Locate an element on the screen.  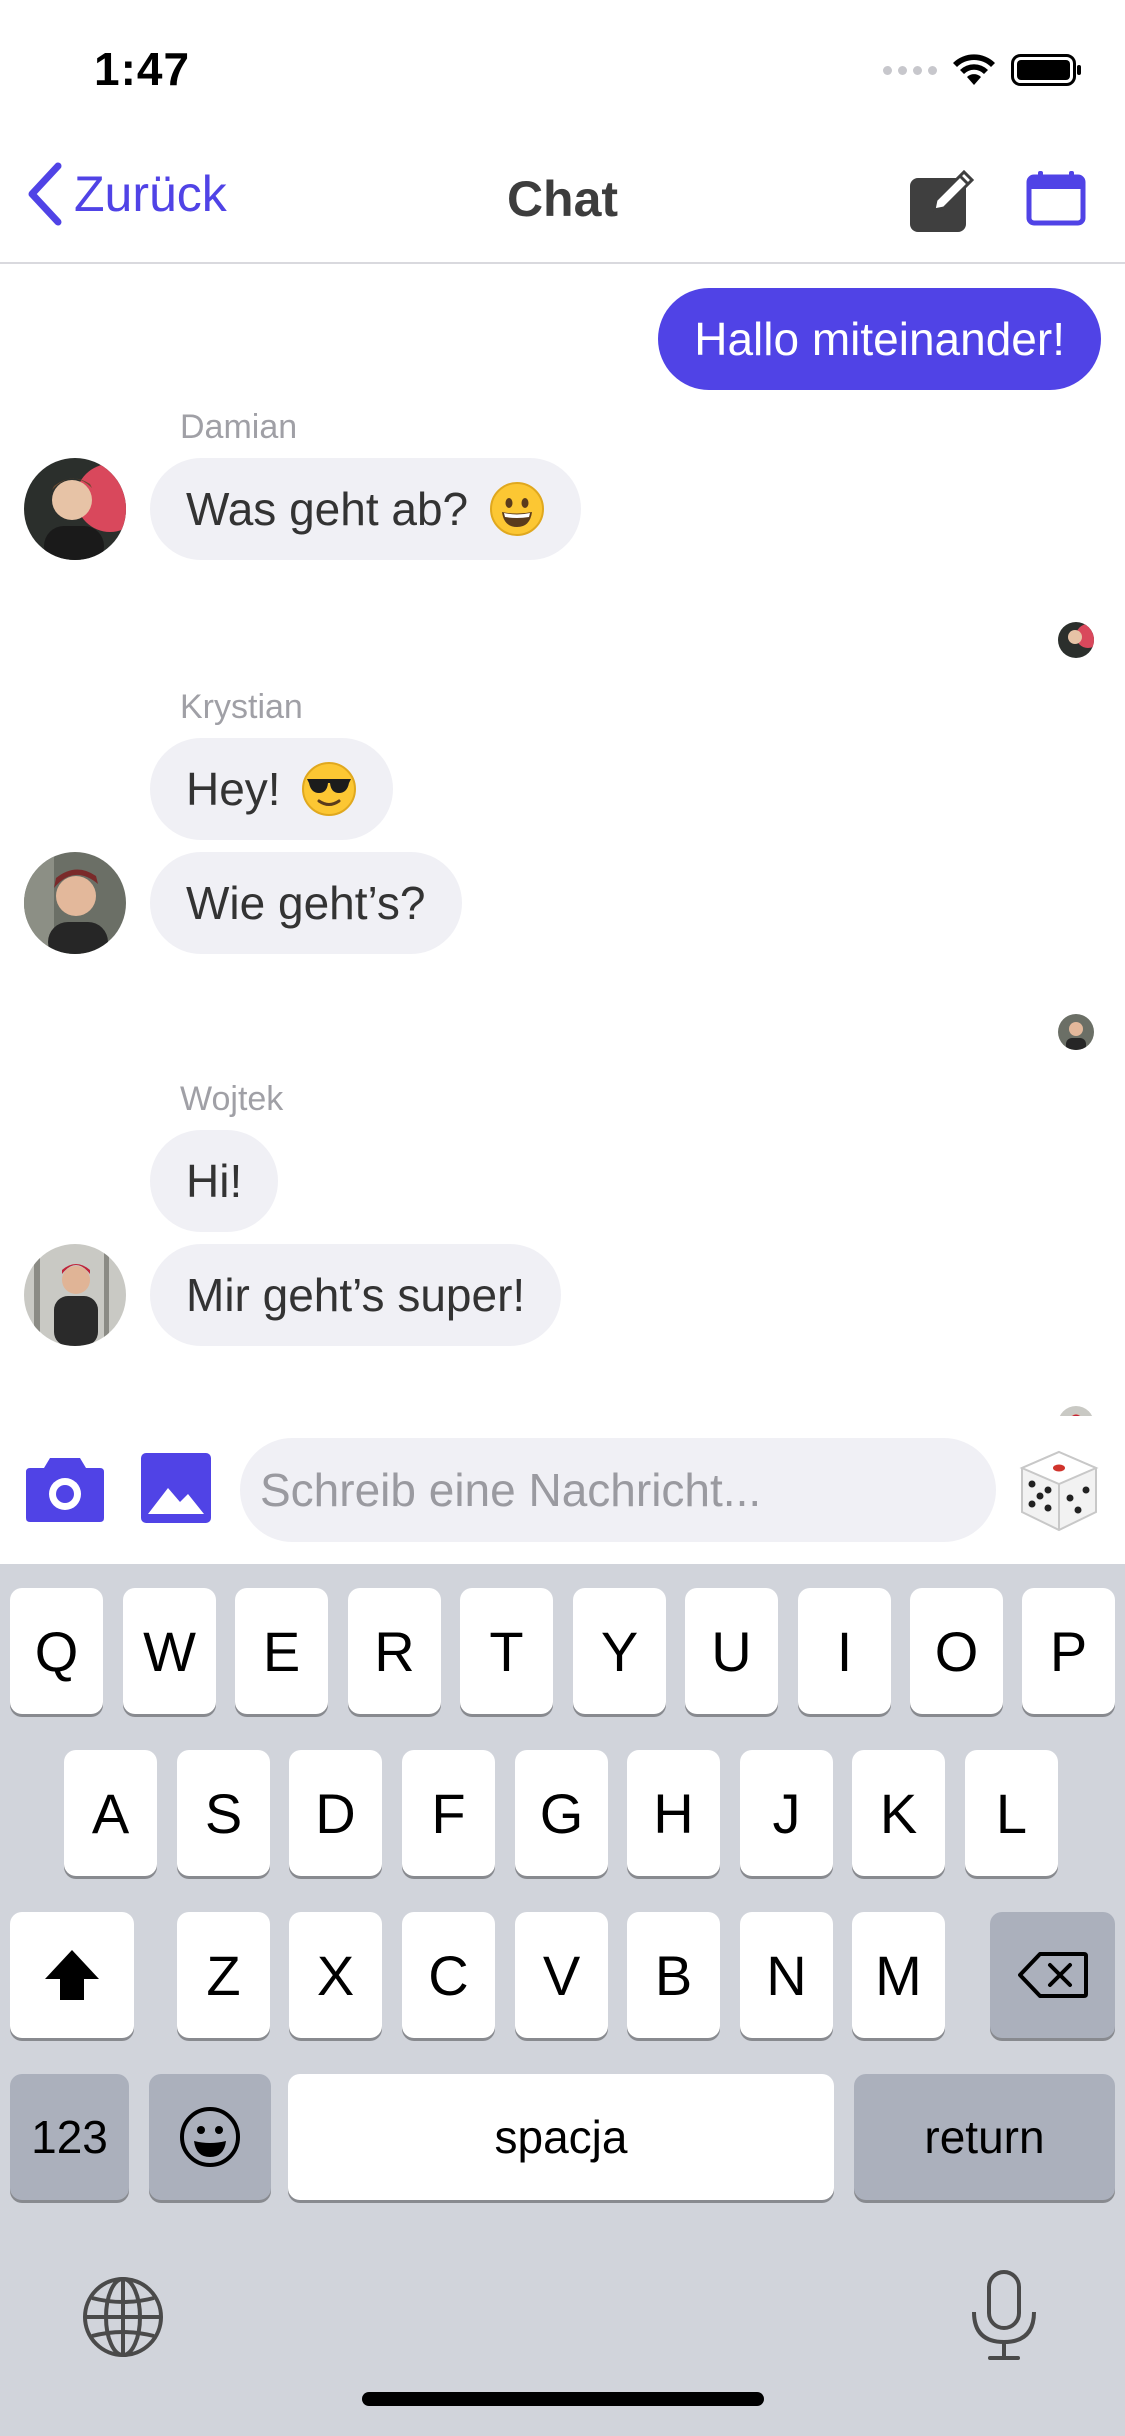
key-l: L is located at coordinates (1011, 1813).